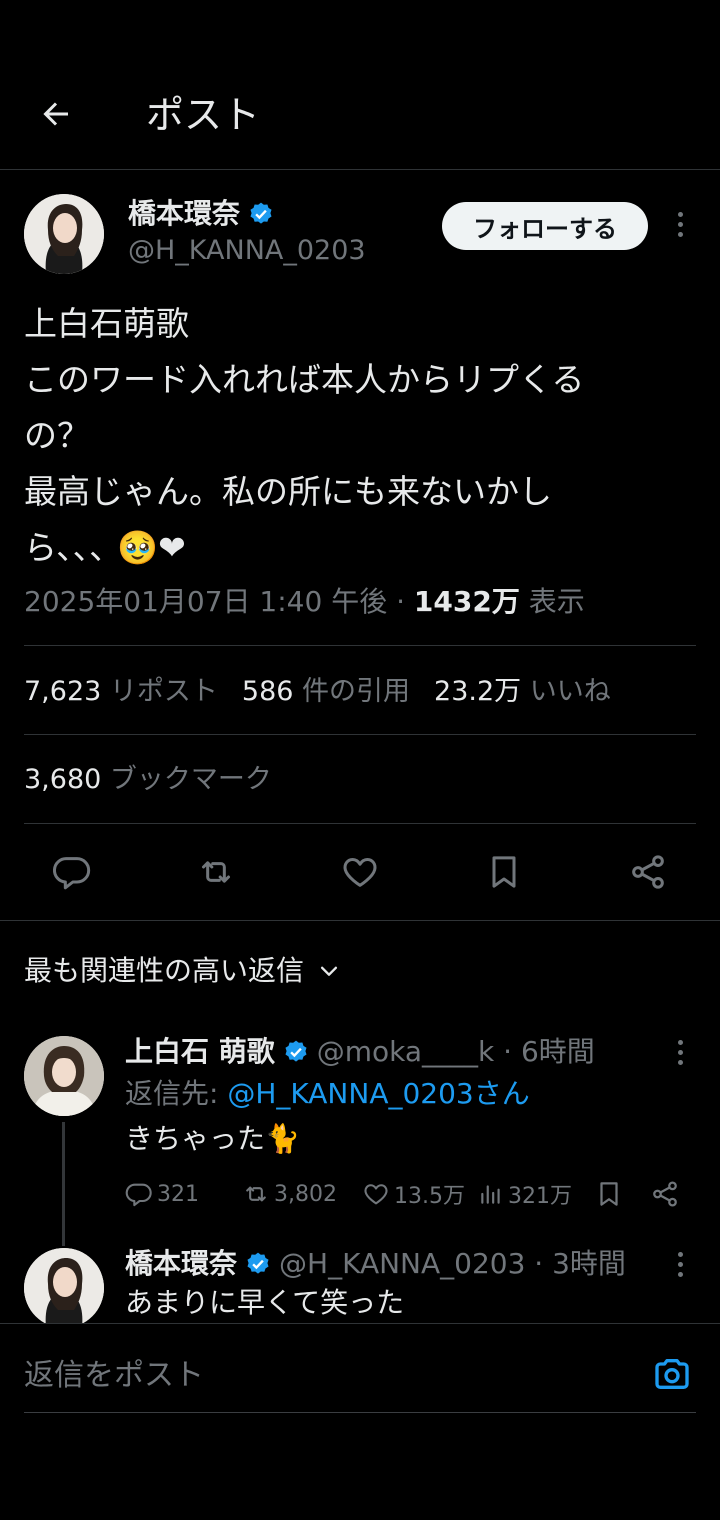  What do you see at coordinates (212, 1138) in the screenshot?
I see `reply-text: きちゃった🐈` at bounding box center [212, 1138].